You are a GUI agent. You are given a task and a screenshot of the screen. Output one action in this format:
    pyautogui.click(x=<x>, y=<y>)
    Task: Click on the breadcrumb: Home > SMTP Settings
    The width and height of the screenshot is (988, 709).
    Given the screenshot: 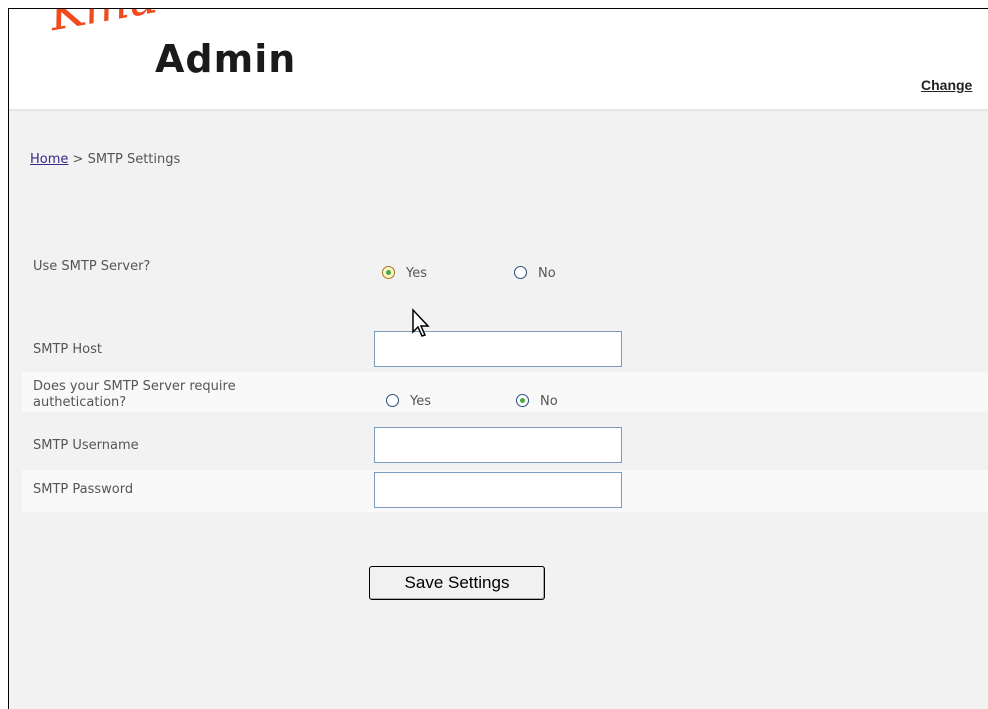 What is the action you would take?
    pyautogui.click(x=105, y=159)
    